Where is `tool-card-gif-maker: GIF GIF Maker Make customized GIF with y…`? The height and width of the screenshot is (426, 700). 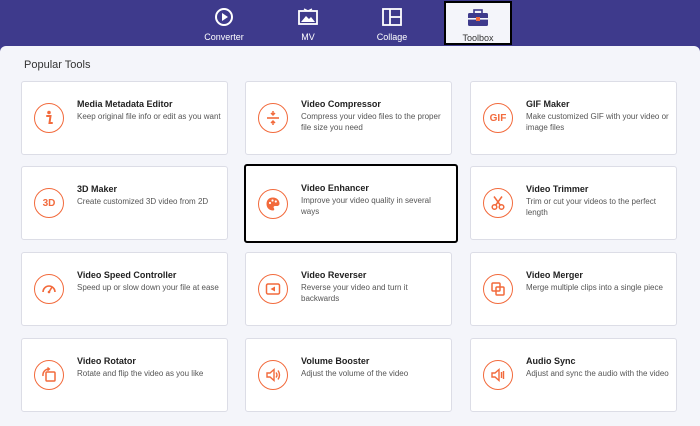
tool-card-gif-maker: GIF GIF Maker Make customized GIF with y… is located at coordinates (573, 118).